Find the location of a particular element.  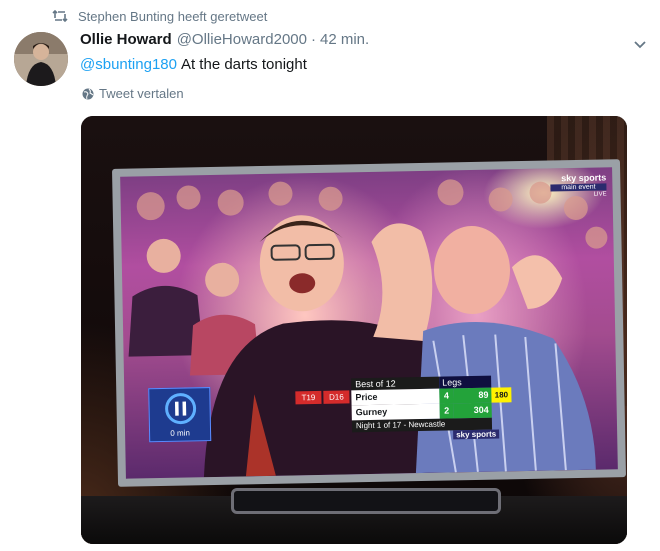

pause-overlay: 0 min is located at coordinates (180, 415).